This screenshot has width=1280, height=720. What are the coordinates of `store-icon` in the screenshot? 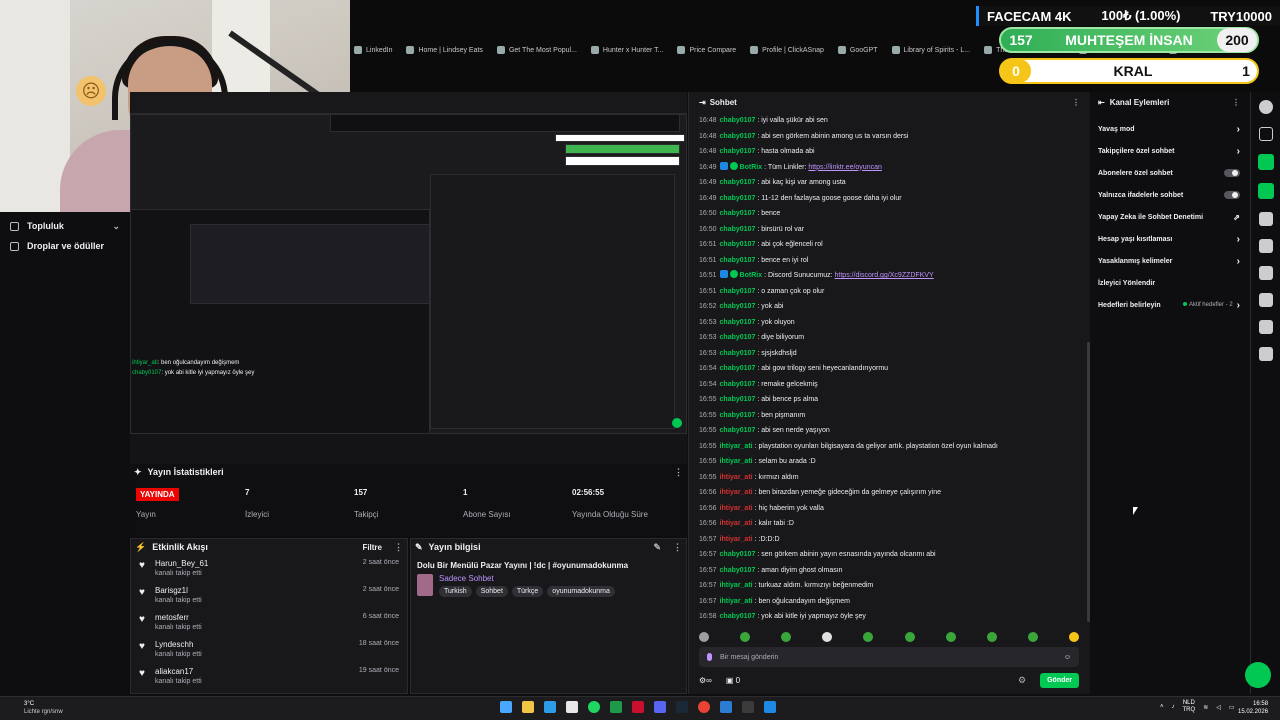 It's located at (572, 707).